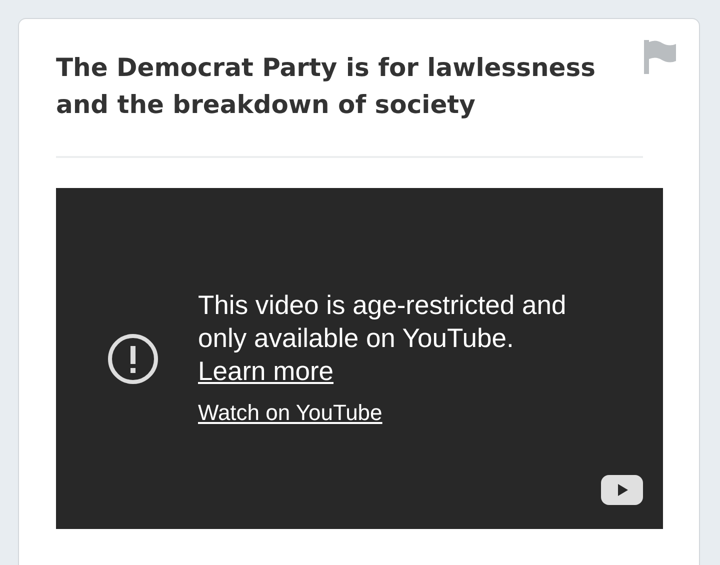 The width and height of the screenshot is (720, 565). What do you see at coordinates (383, 338) in the screenshot?
I see `restriction-message: This video is age-restricted and only available on YouTube. Learn more` at bounding box center [383, 338].